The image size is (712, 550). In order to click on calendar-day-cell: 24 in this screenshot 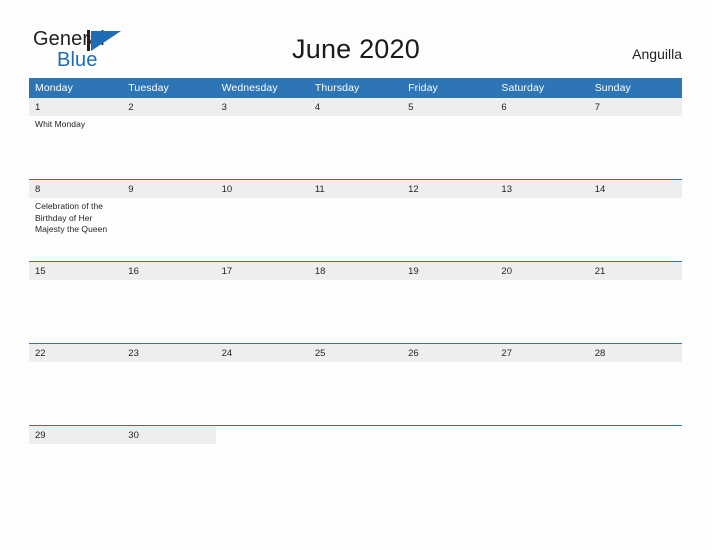, I will do `click(262, 384)`.